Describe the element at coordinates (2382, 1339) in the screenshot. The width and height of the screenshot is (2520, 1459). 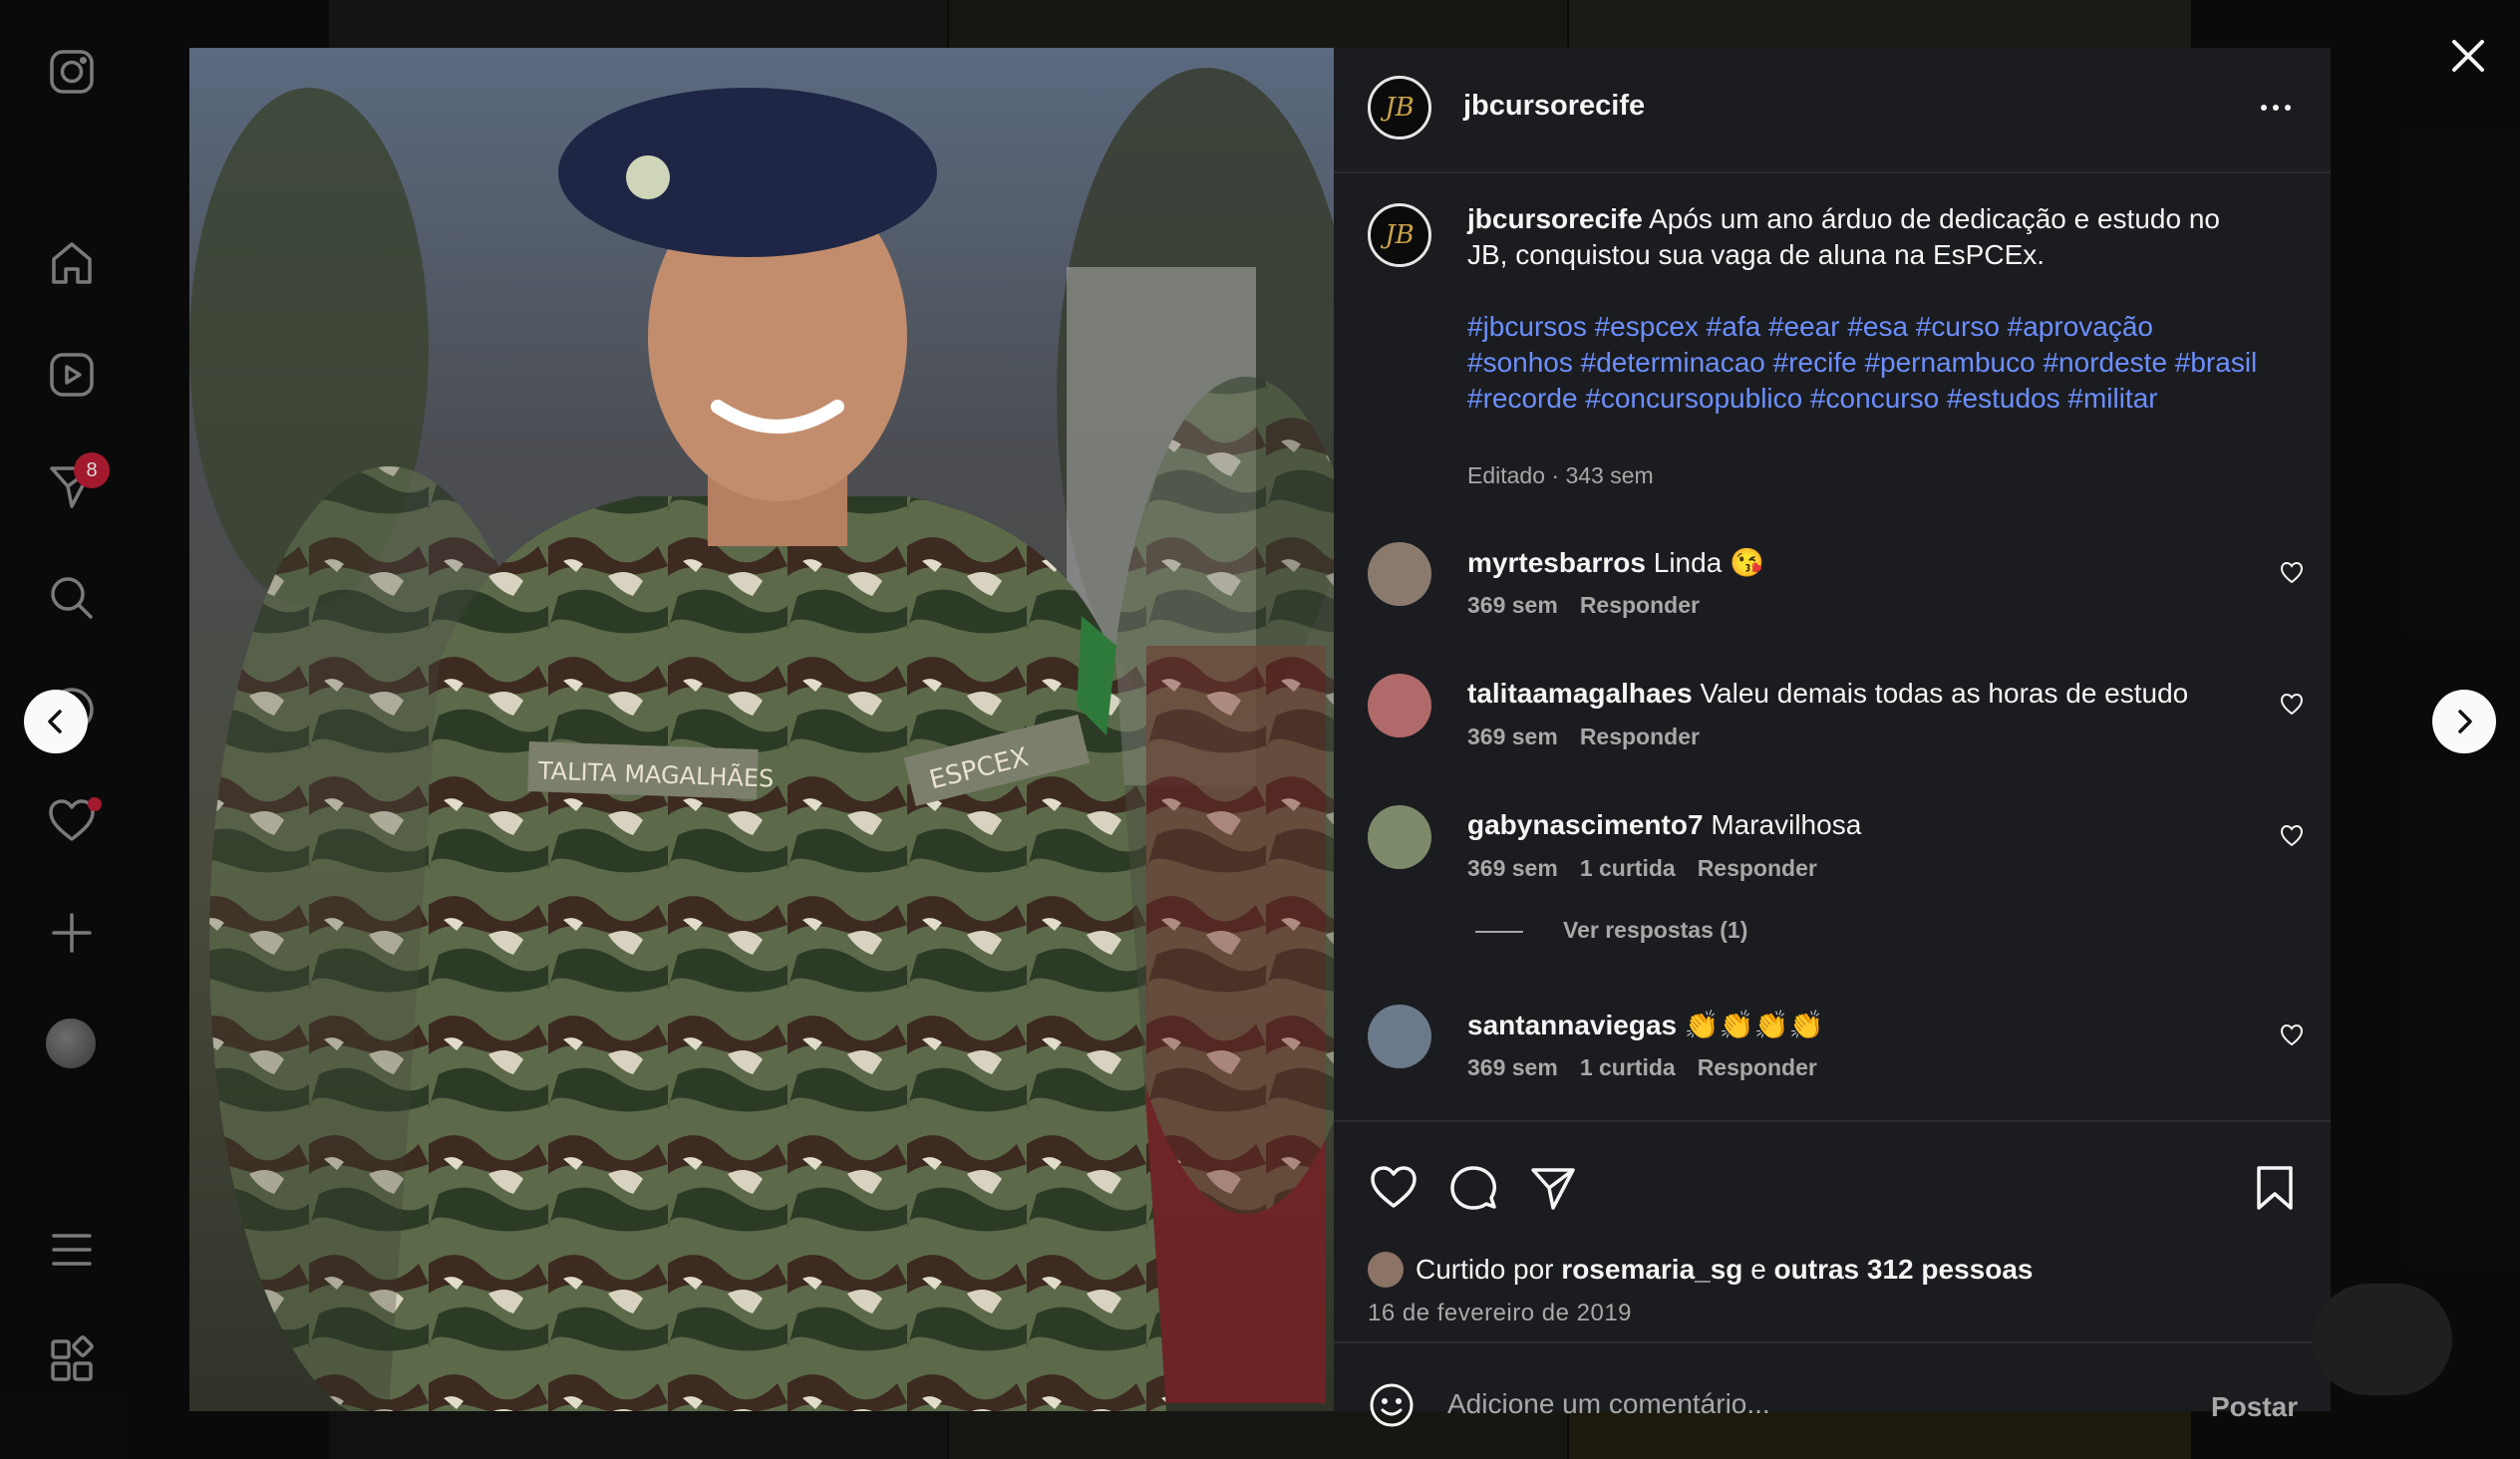
I see `messages-float-button` at that location.